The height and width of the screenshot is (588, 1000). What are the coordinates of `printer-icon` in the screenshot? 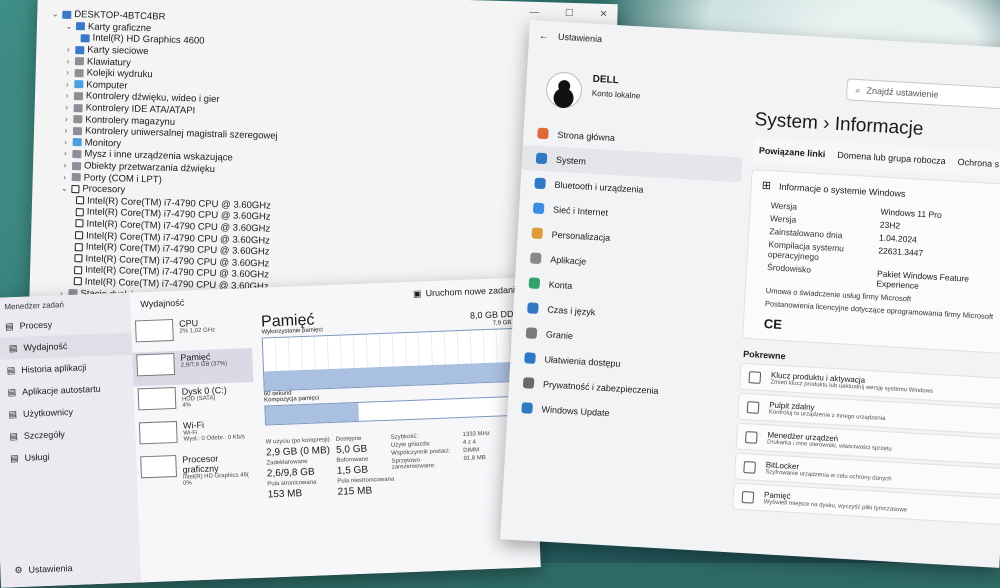 It's located at (79, 73).